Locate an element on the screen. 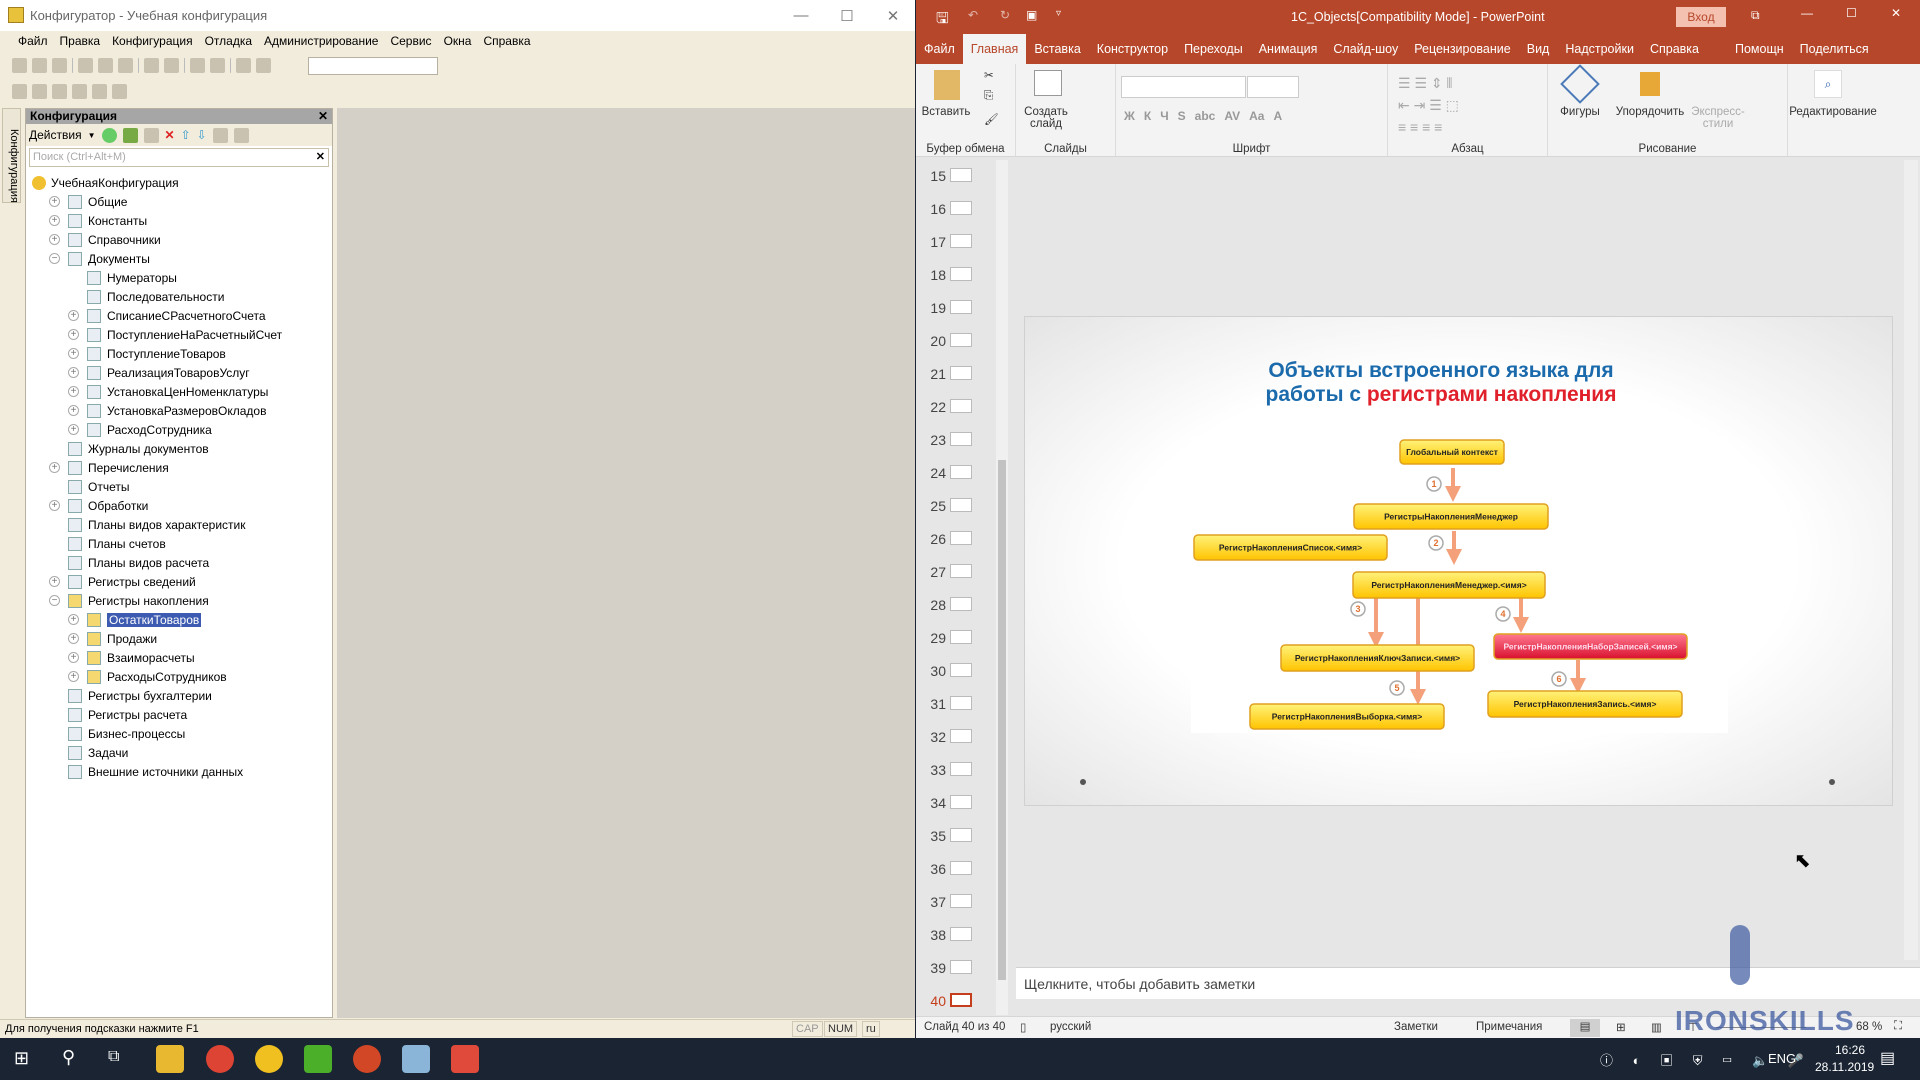 The image size is (1920, 1080). camtasia-recorder-taskbar-icon is located at coordinates (465, 1059).